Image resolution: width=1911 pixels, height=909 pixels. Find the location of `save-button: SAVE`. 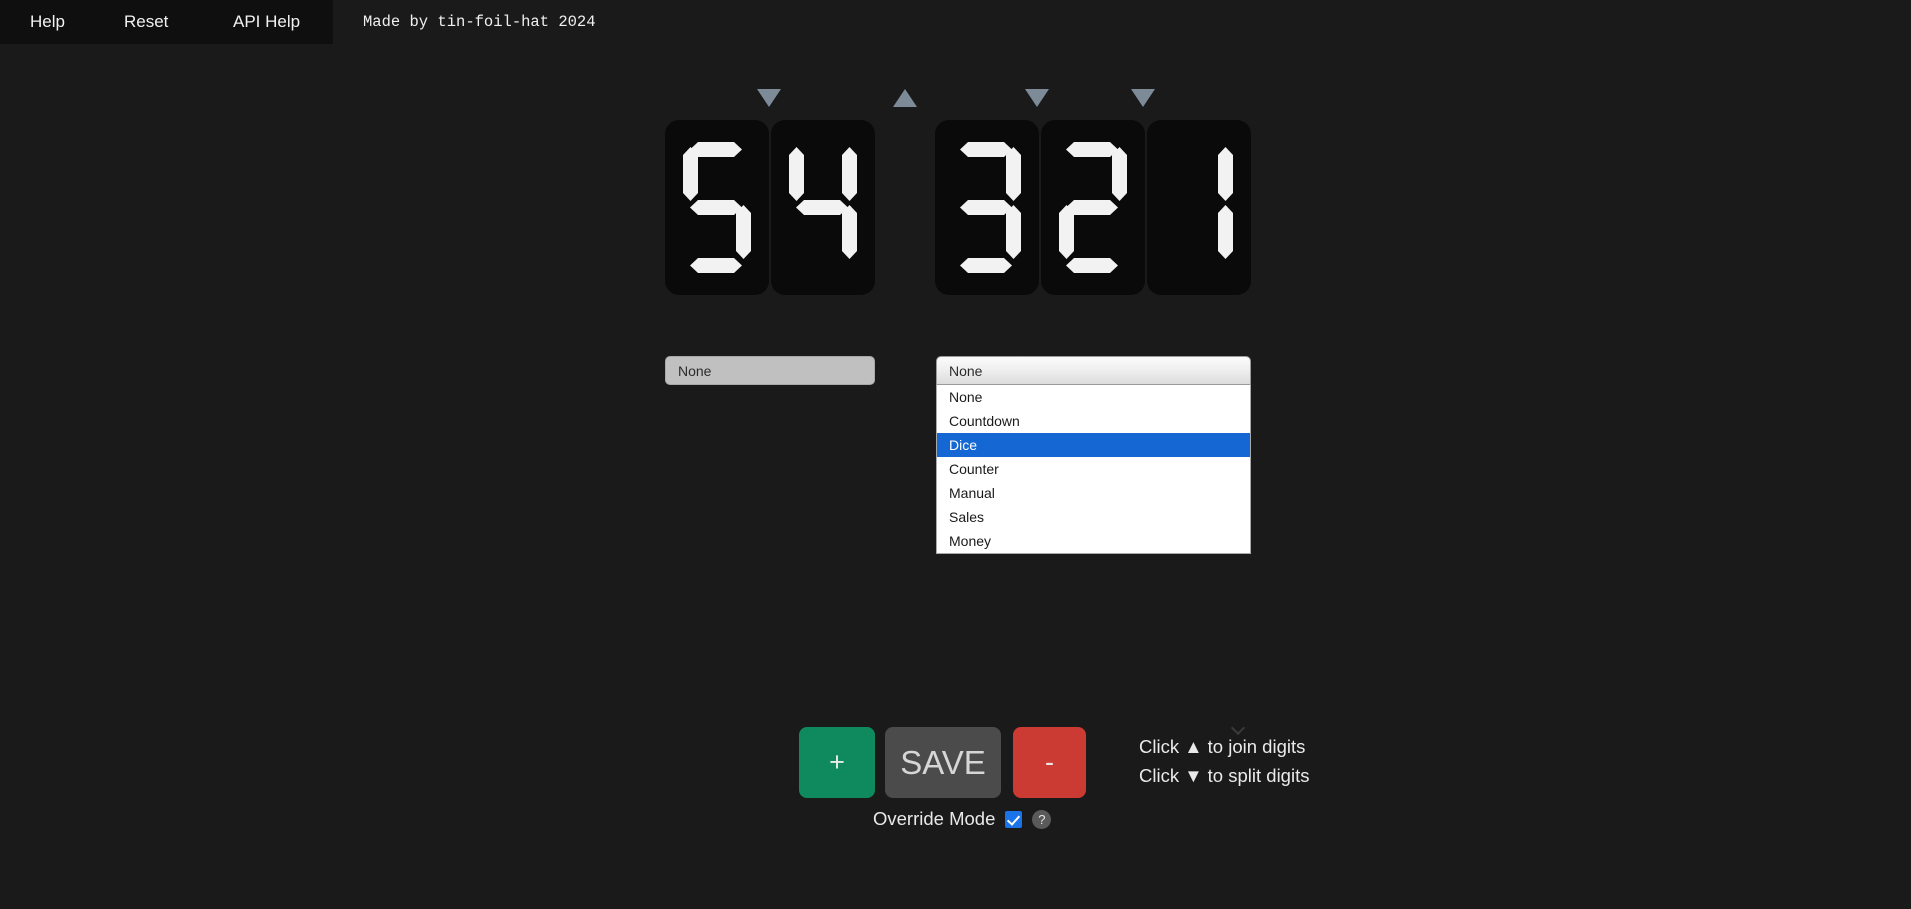

save-button: SAVE is located at coordinates (943, 762).